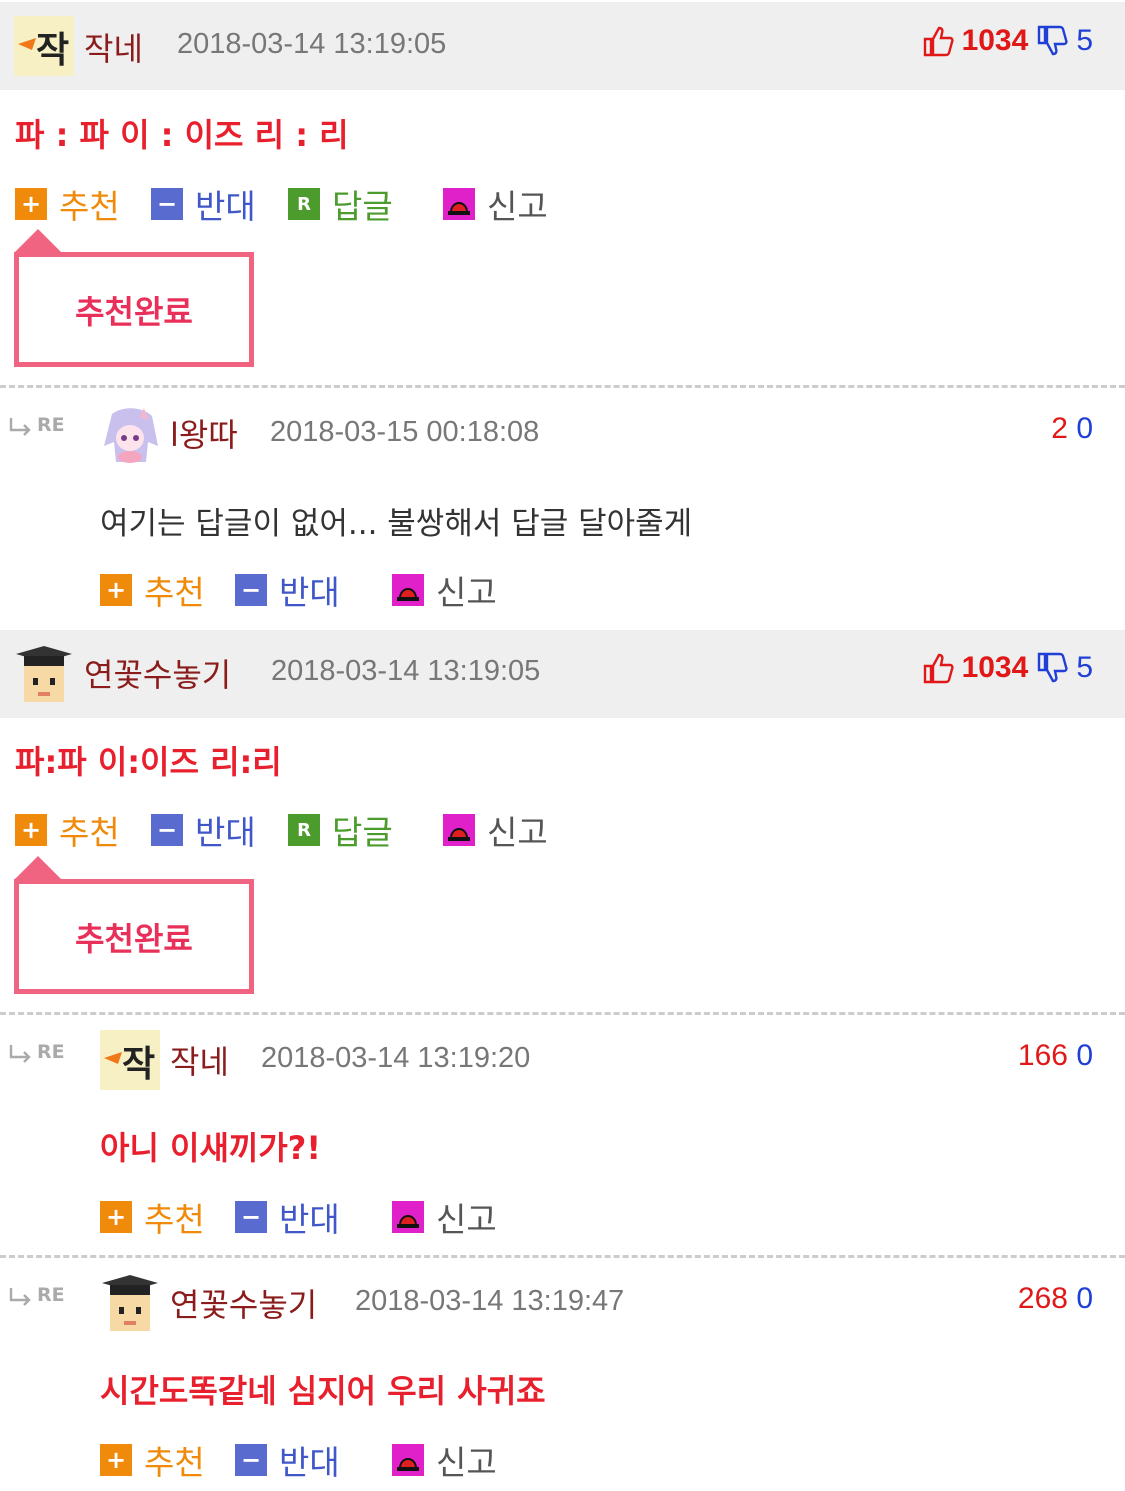 Image resolution: width=1125 pixels, height=1491 pixels. What do you see at coordinates (562, 386) in the screenshot?
I see `divider` at bounding box center [562, 386].